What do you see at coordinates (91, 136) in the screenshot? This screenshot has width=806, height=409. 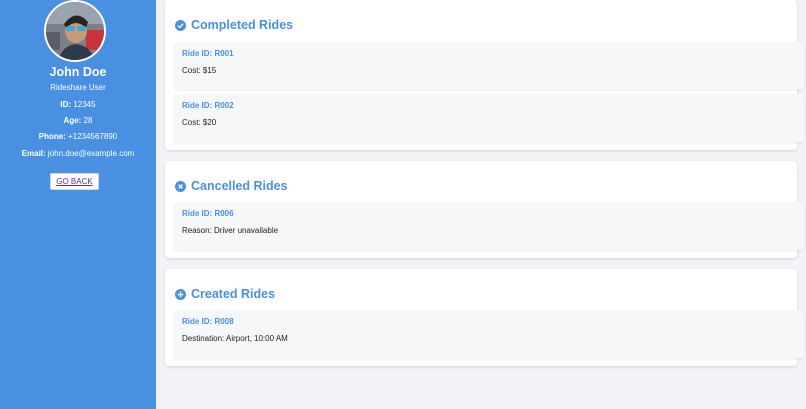 I see `user-phone-value: +1234567890` at bounding box center [91, 136].